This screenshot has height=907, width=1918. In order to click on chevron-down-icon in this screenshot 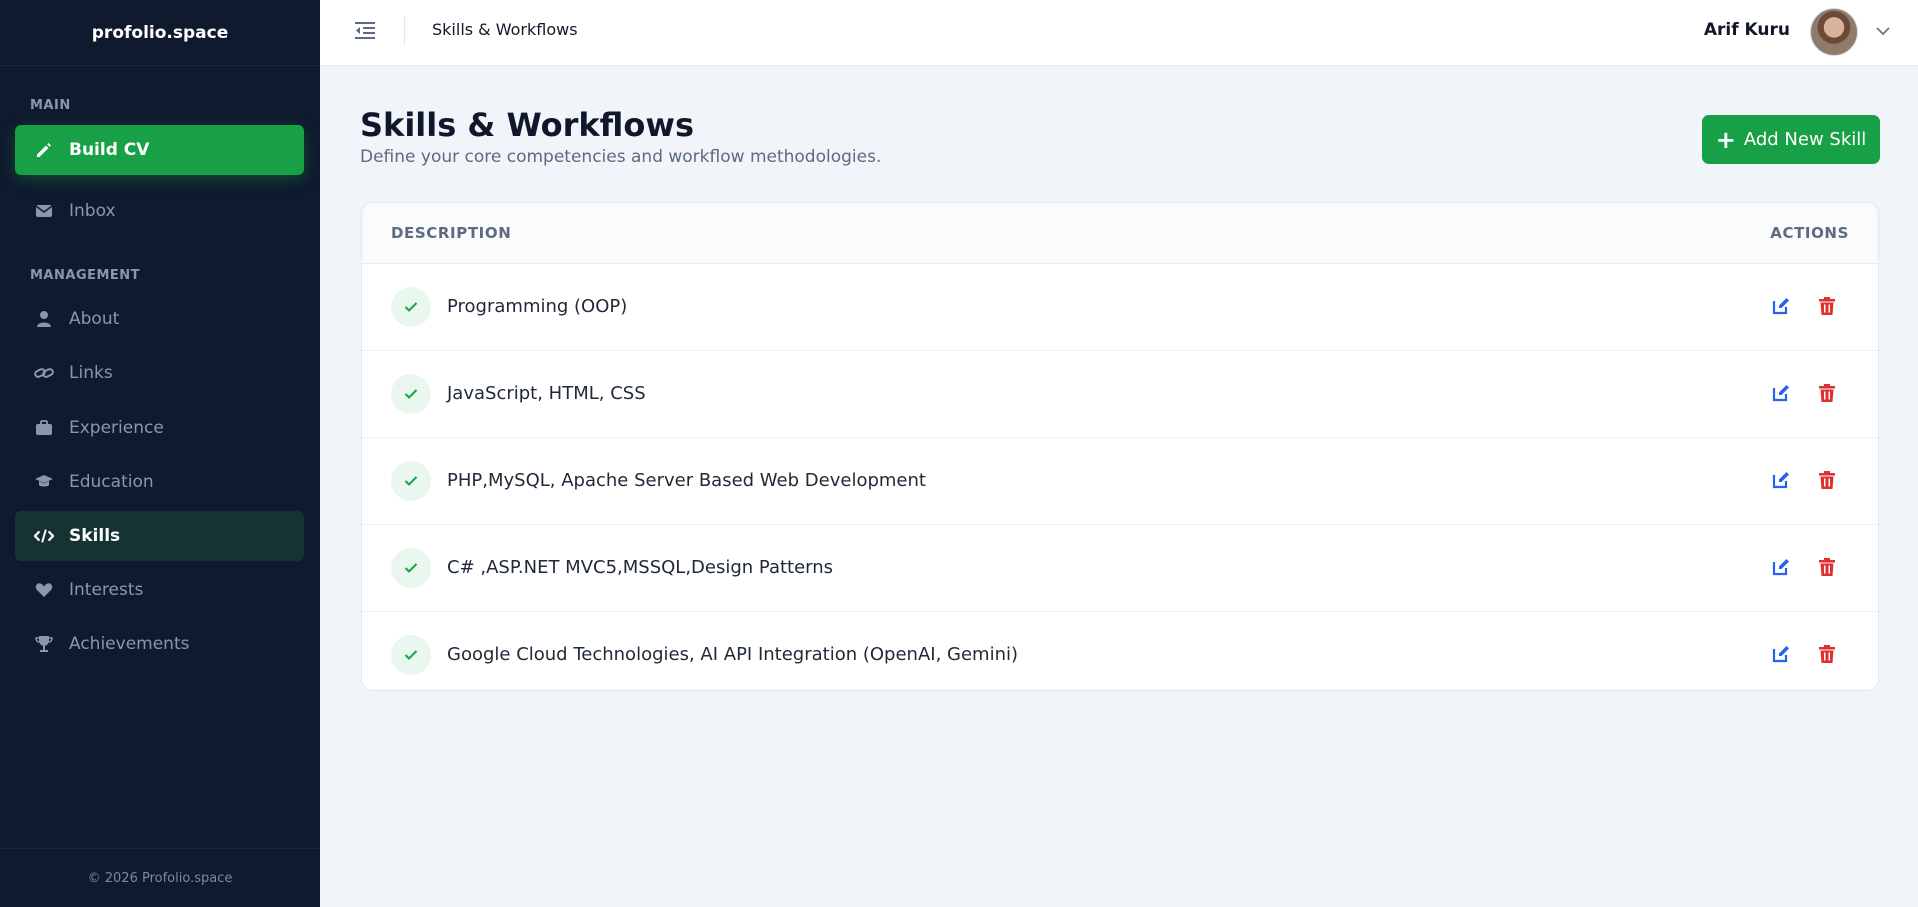, I will do `click(1883, 31)`.